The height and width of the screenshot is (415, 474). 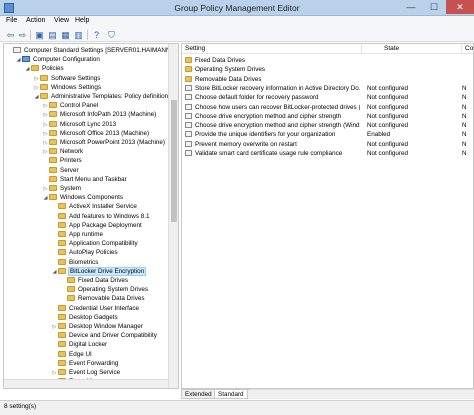 I want to click on up-icon: ▣, so click(x=39, y=35).